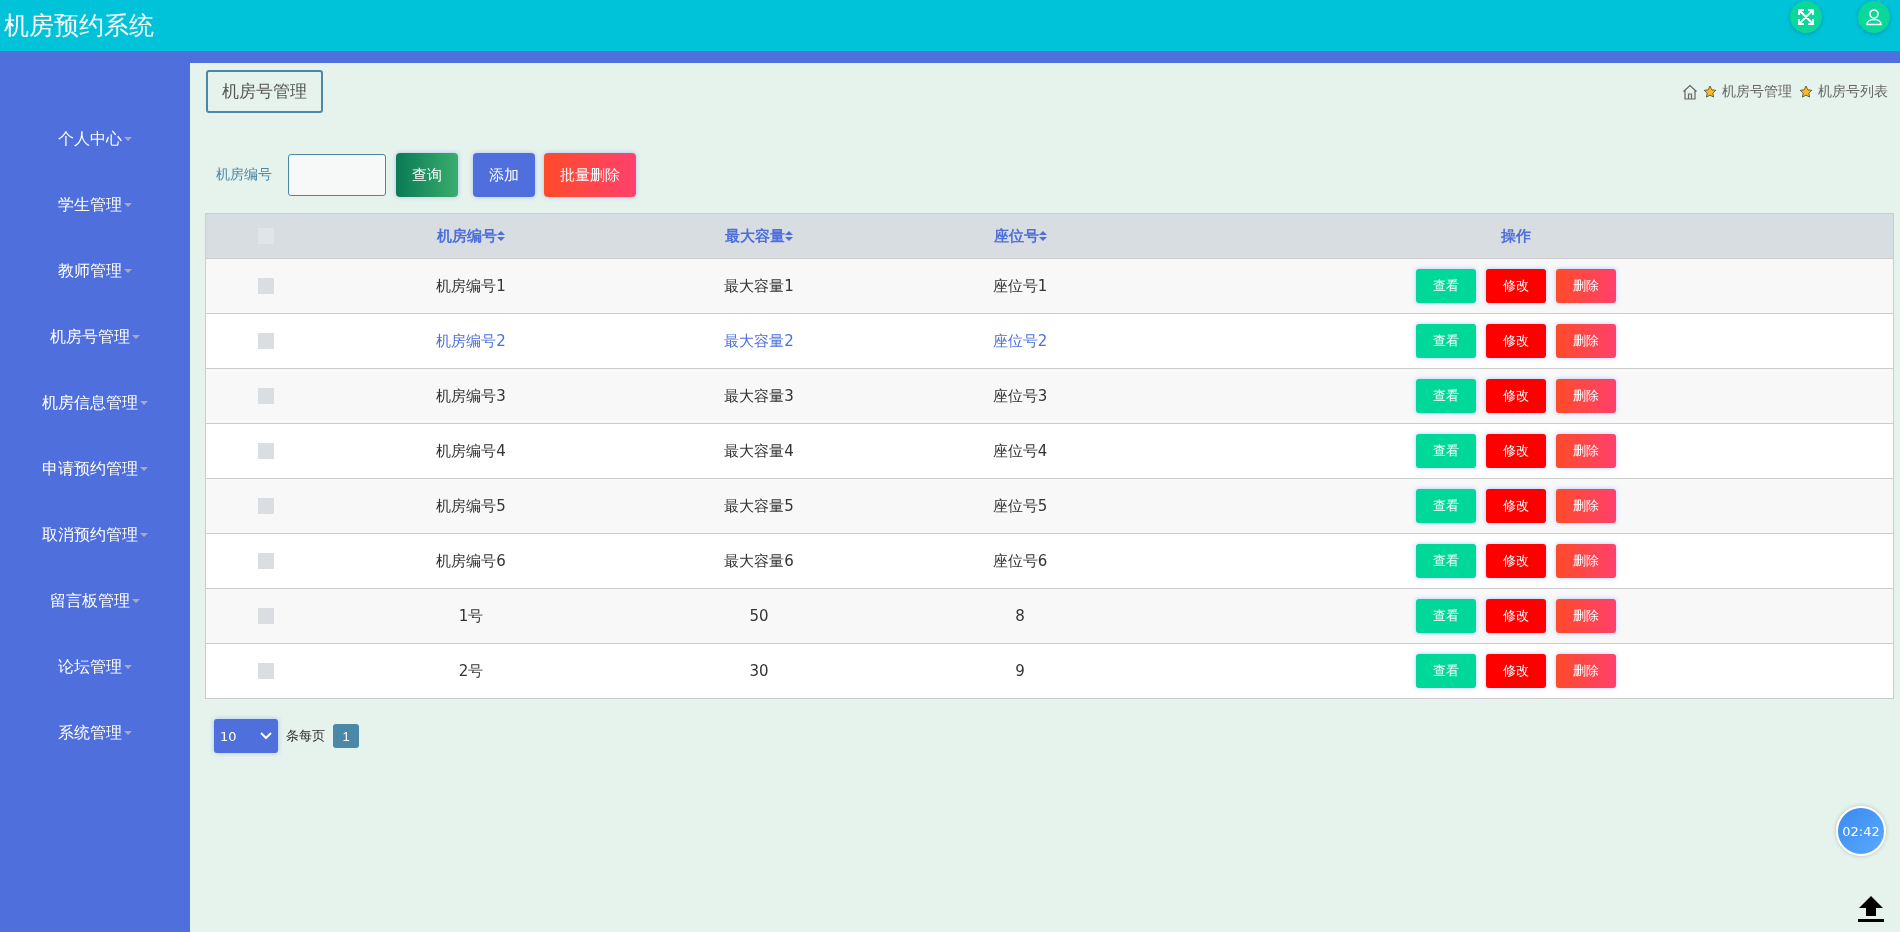 The width and height of the screenshot is (1900, 932). Describe the element at coordinates (759, 671) in the screenshot. I see `table-cell: 30` at that location.